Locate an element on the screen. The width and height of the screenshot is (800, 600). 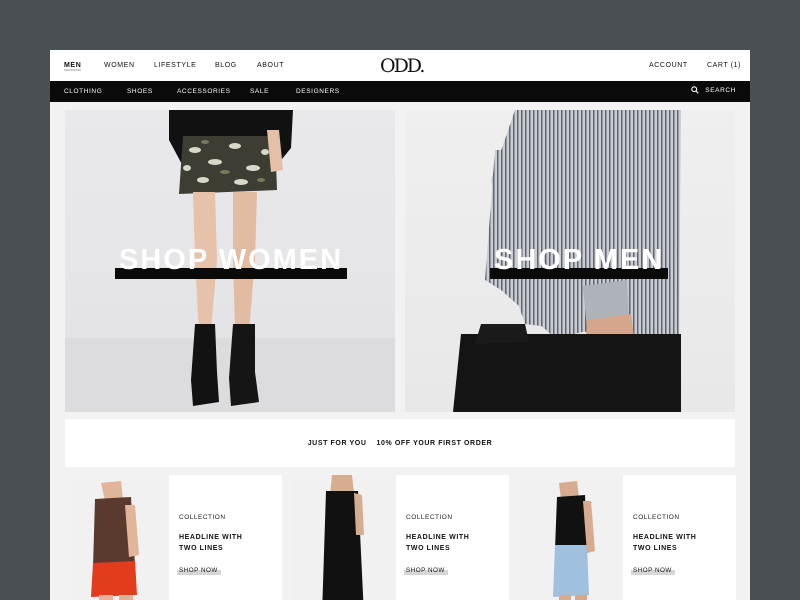
nav-blog: BLOG is located at coordinates (226, 65).